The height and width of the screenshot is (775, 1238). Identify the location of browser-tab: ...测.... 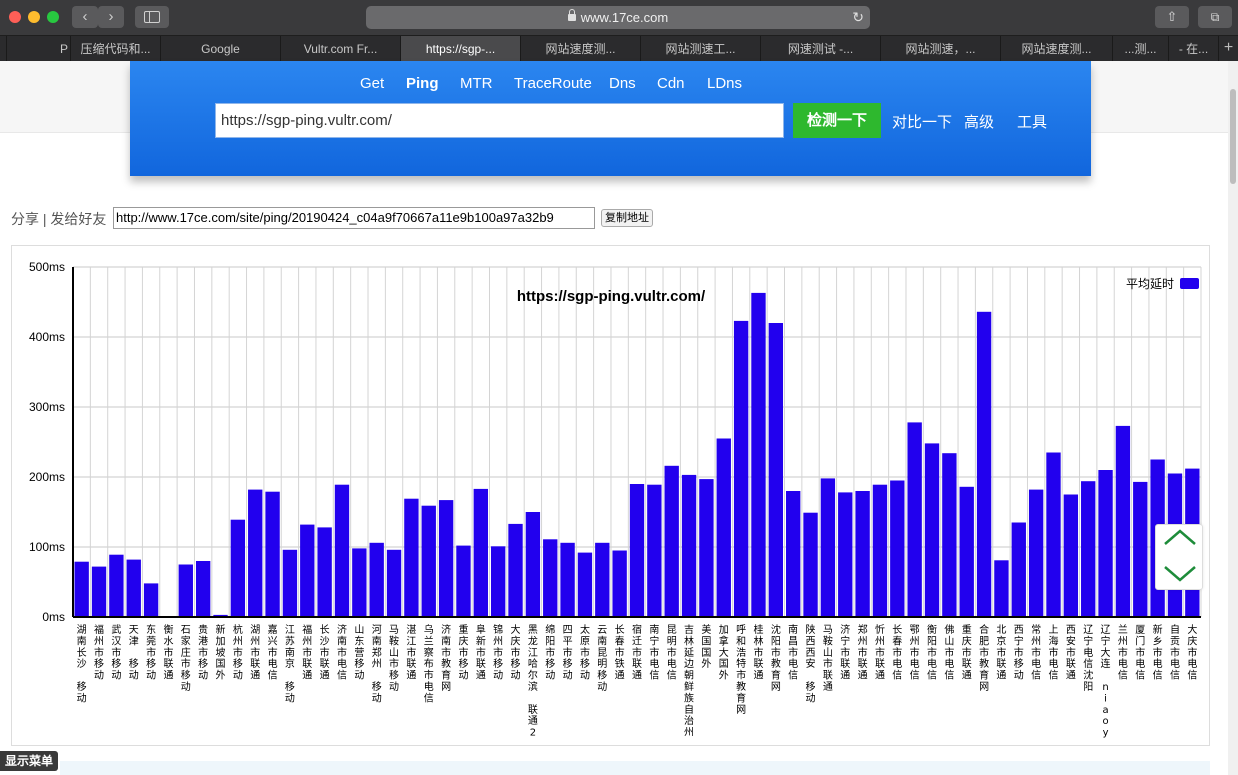
(1140, 49).